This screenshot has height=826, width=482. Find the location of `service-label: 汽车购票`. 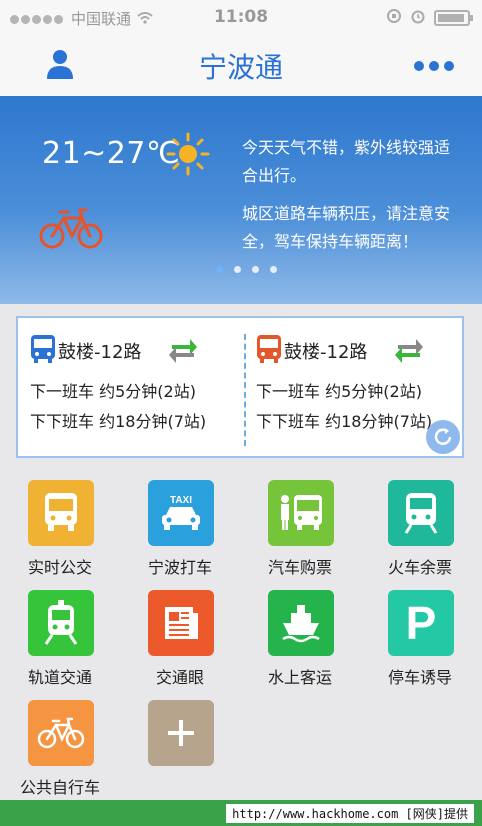

service-label: 汽车购票 is located at coordinates (299, 567).